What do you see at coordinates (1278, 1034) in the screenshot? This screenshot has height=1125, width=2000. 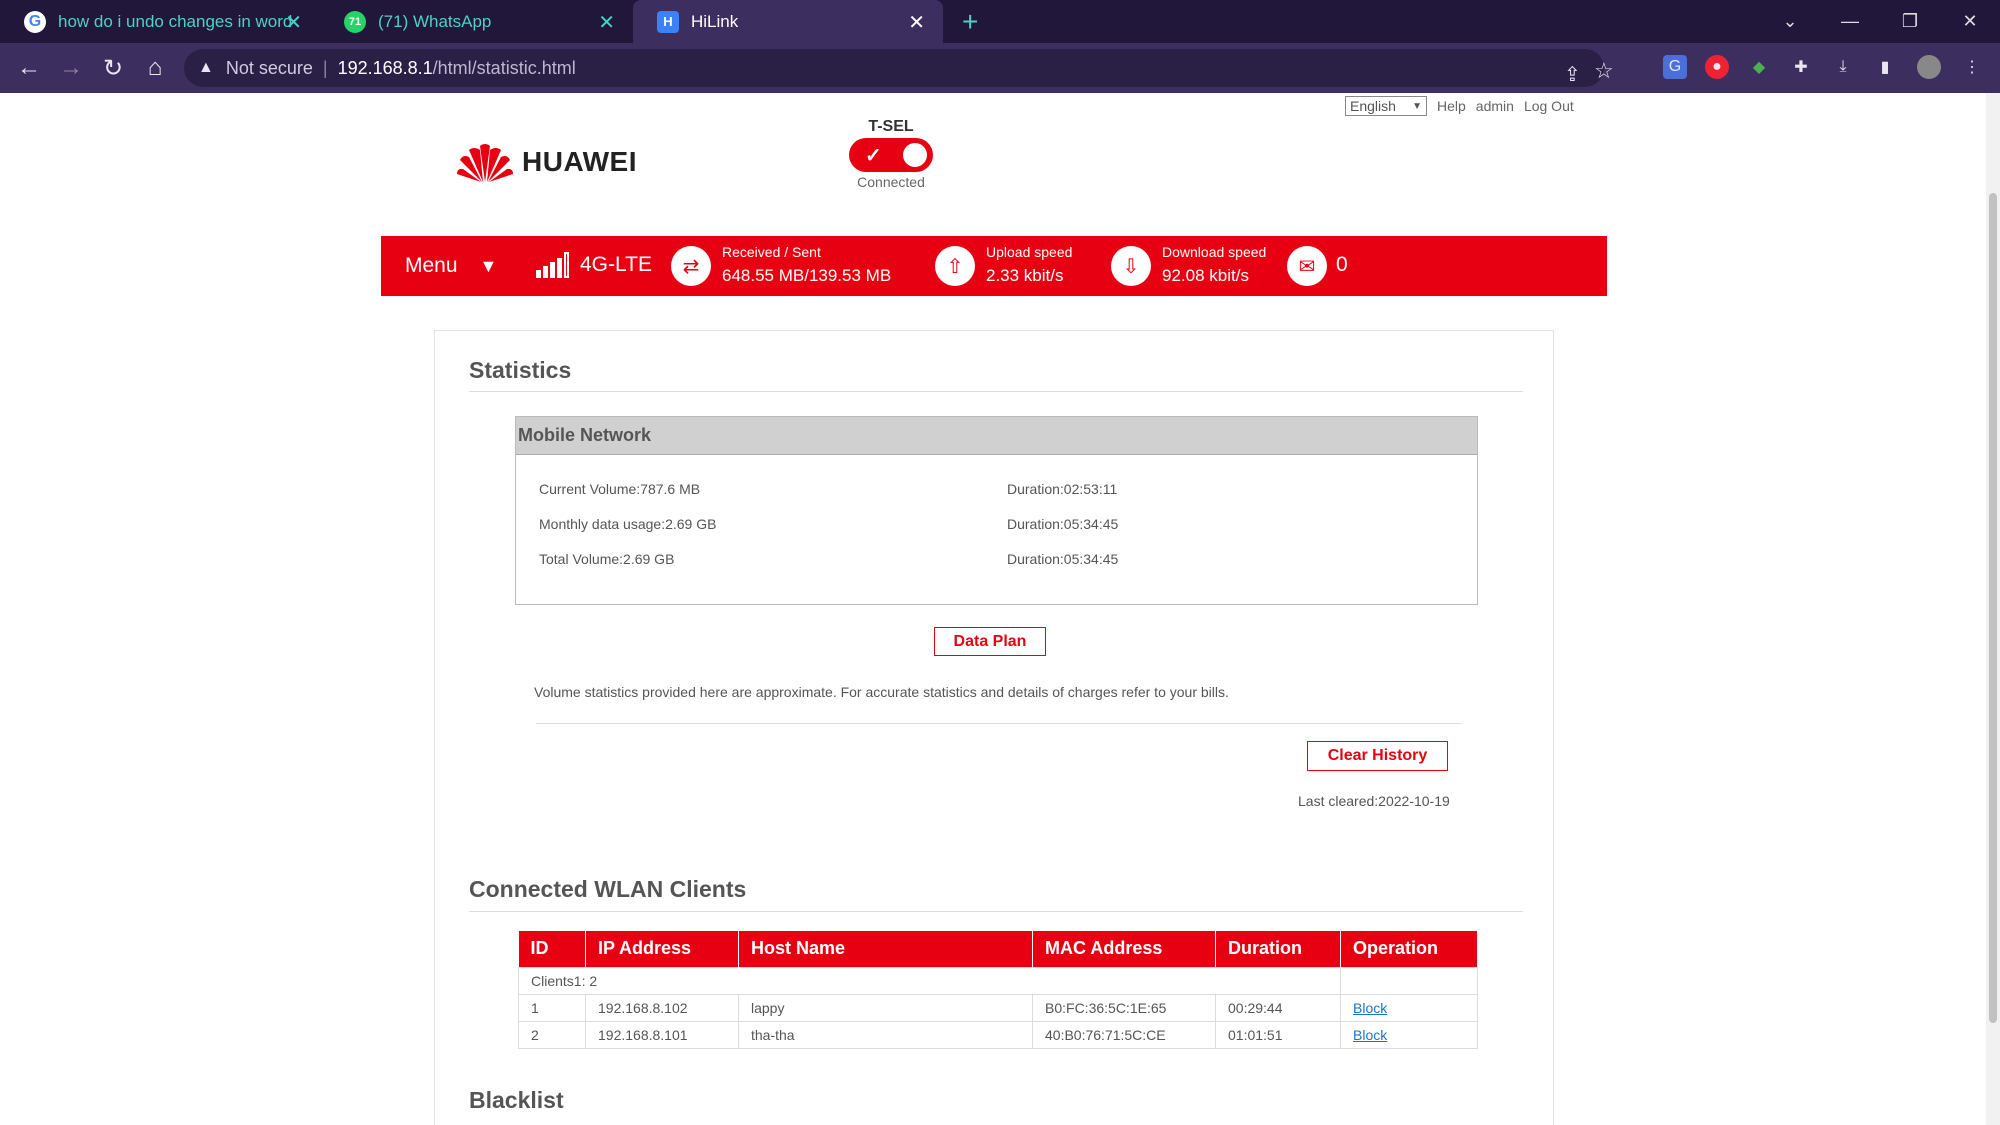 I see `client-duration: 01:01:51` at bounding box center [1278, 1034].